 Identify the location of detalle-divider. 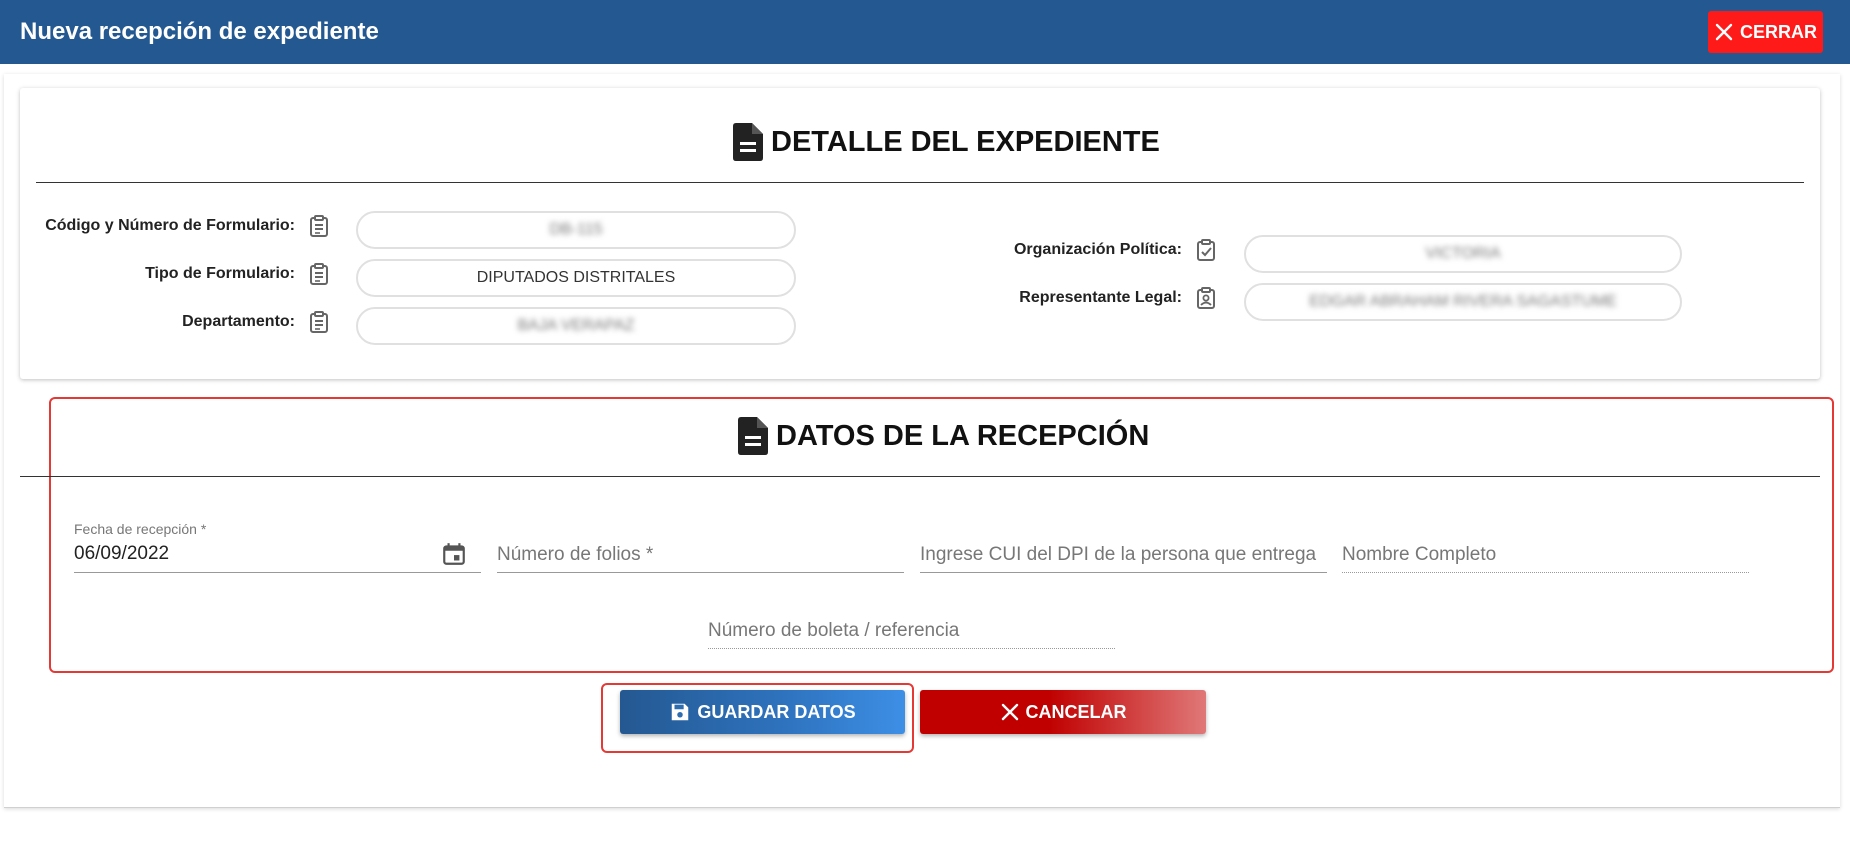
(920, 182).